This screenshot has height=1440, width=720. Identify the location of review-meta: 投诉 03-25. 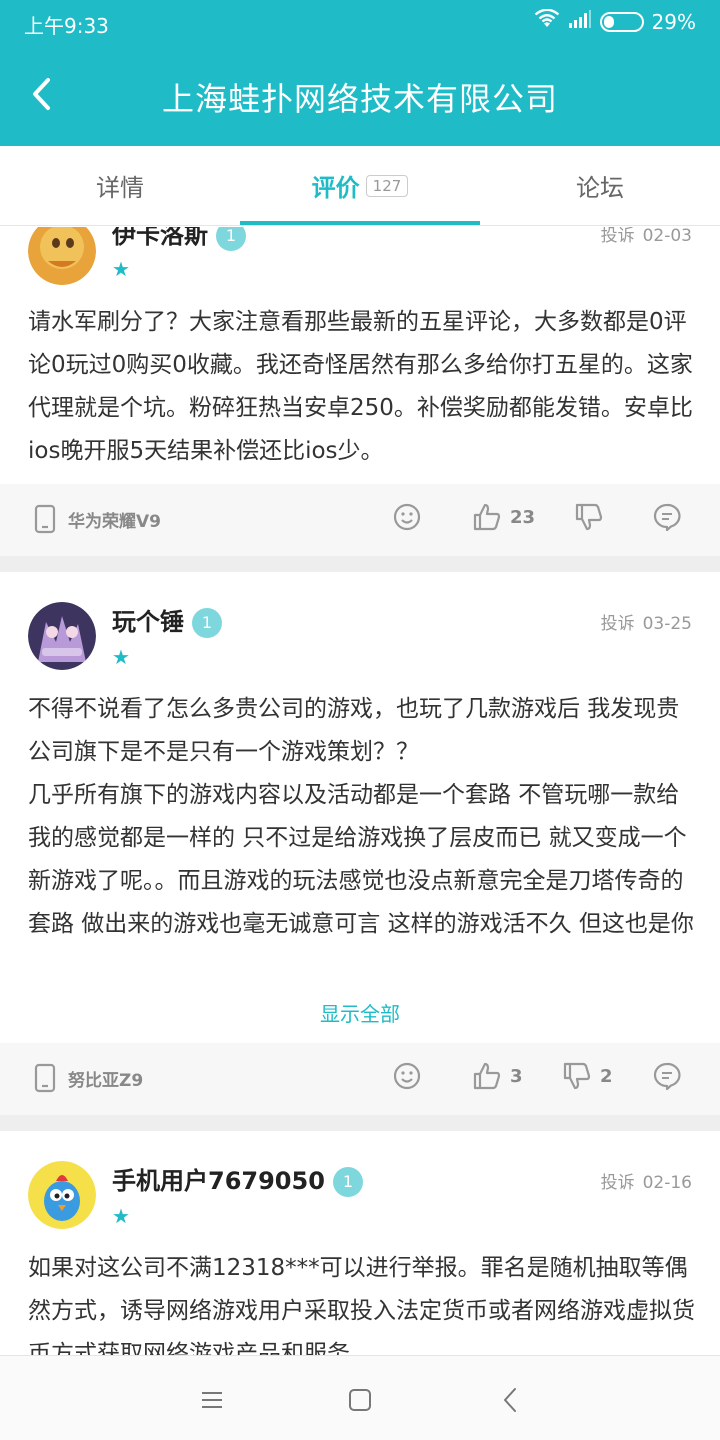
(646, 621).